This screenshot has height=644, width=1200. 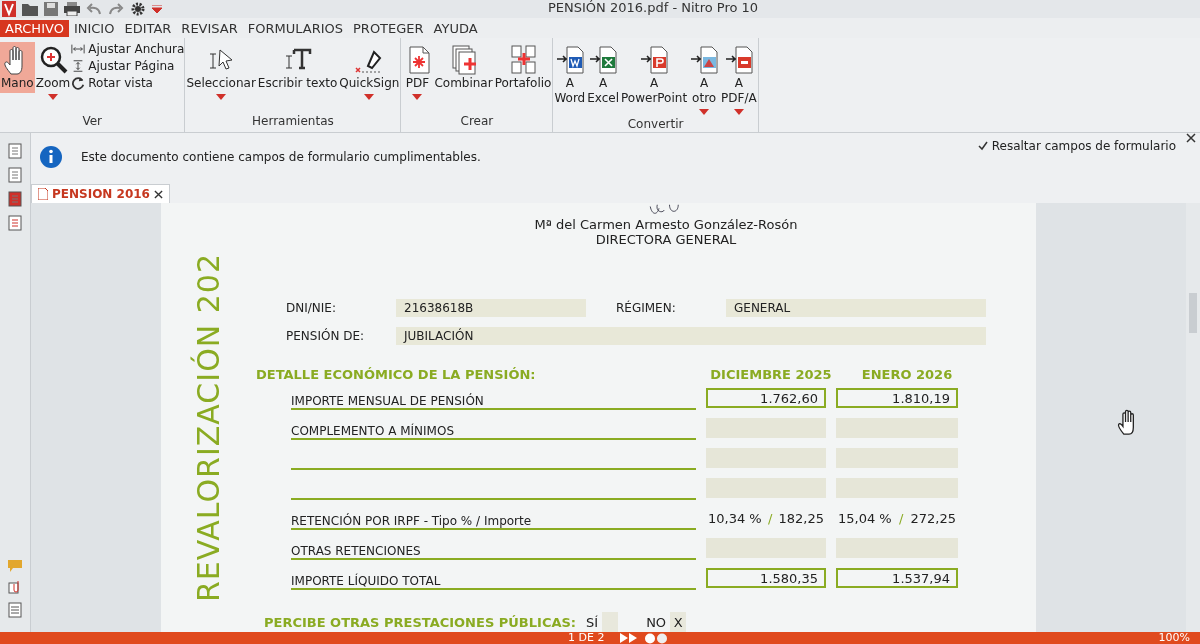 I want to click on ribbon-tool: A PDF/A, so click(x=739, y=79).